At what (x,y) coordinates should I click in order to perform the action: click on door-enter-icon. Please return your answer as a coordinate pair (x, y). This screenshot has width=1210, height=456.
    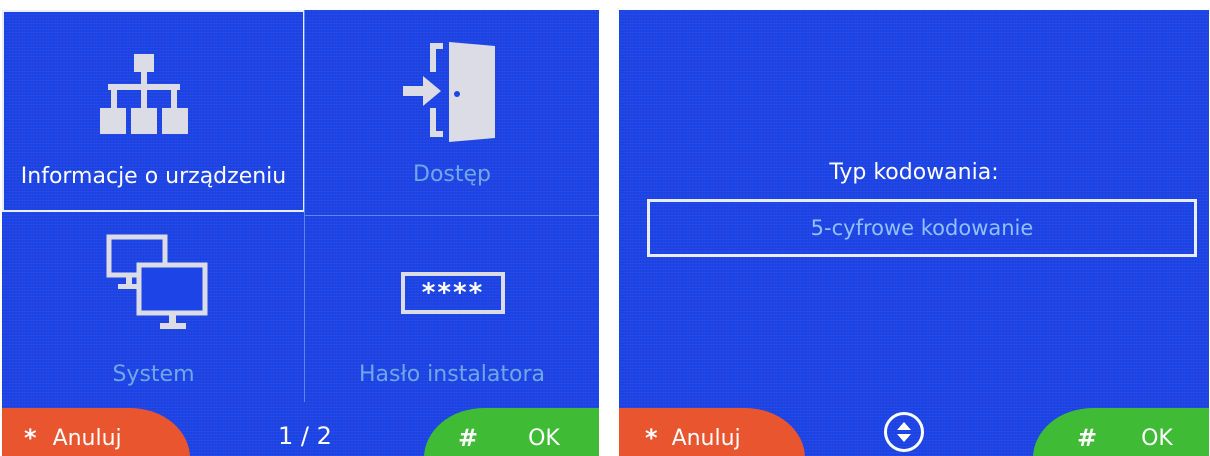
    Looking at the image, I should click on (449, 92).